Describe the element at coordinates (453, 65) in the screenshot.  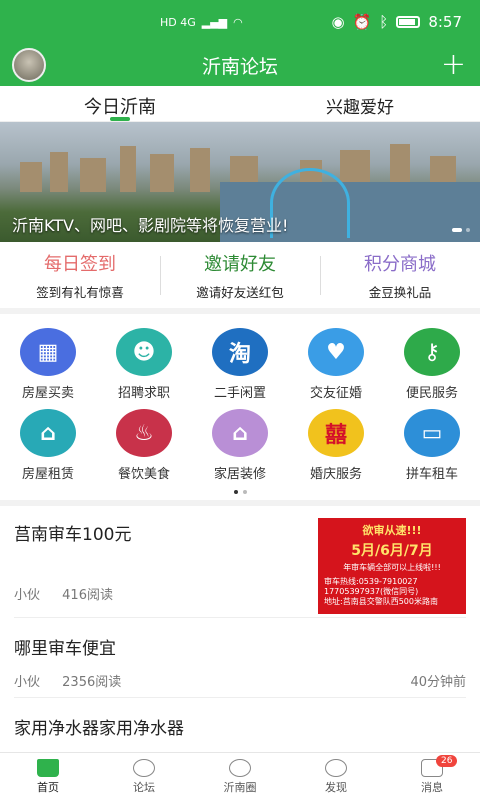
I see `plus-icon: +` at that location.